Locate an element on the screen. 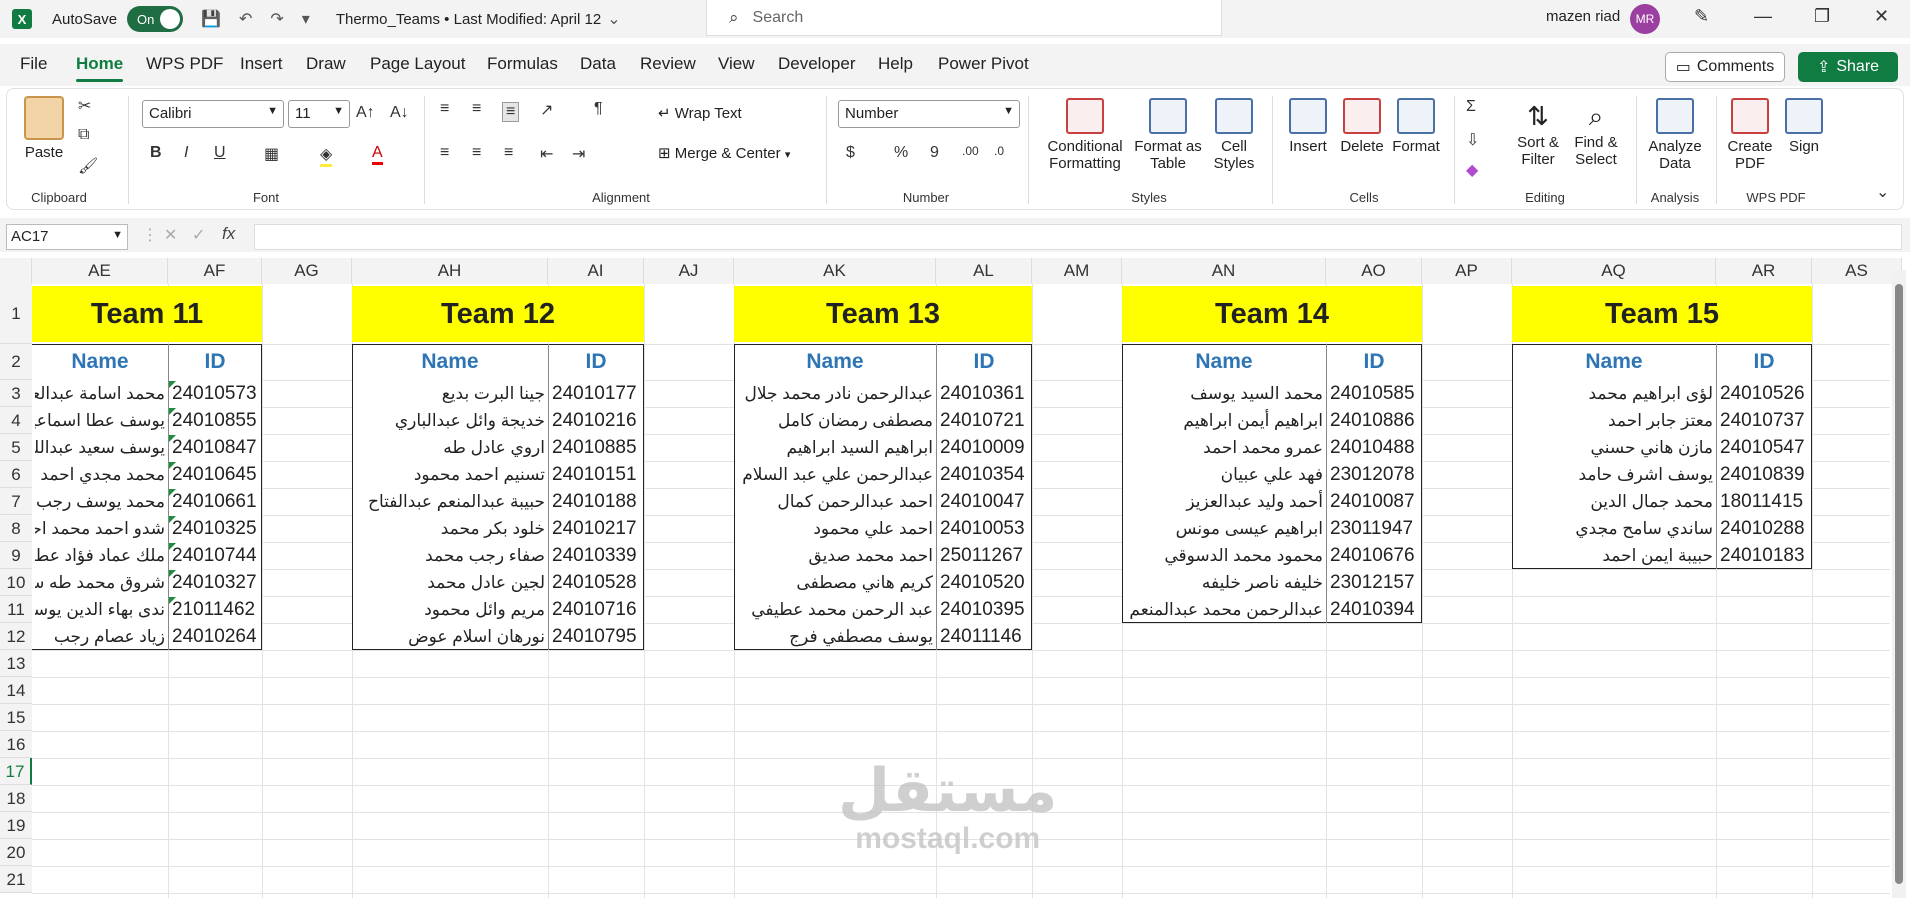 This screenshot has width=1910, height=898. member-id-cell: 24010520 is located at coordinates (985, 582).